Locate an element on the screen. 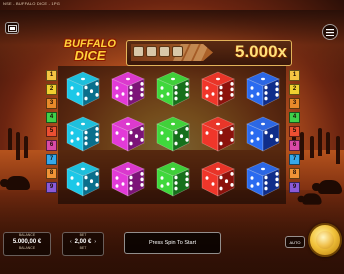 The height and width of the screenshot is (274, 344). payline-left-3: 3 is located at coordinates (51, 103).